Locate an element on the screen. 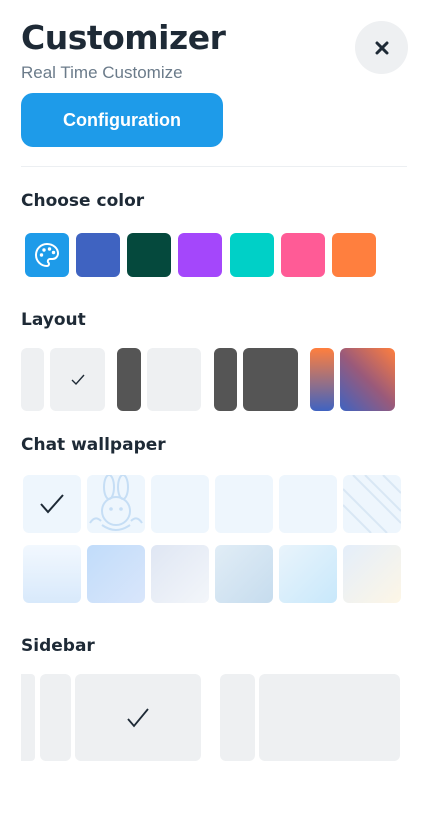 Image resolution: width=432 pixels, height=820 pixels. palette-icon is located at coordinates (47, 255).